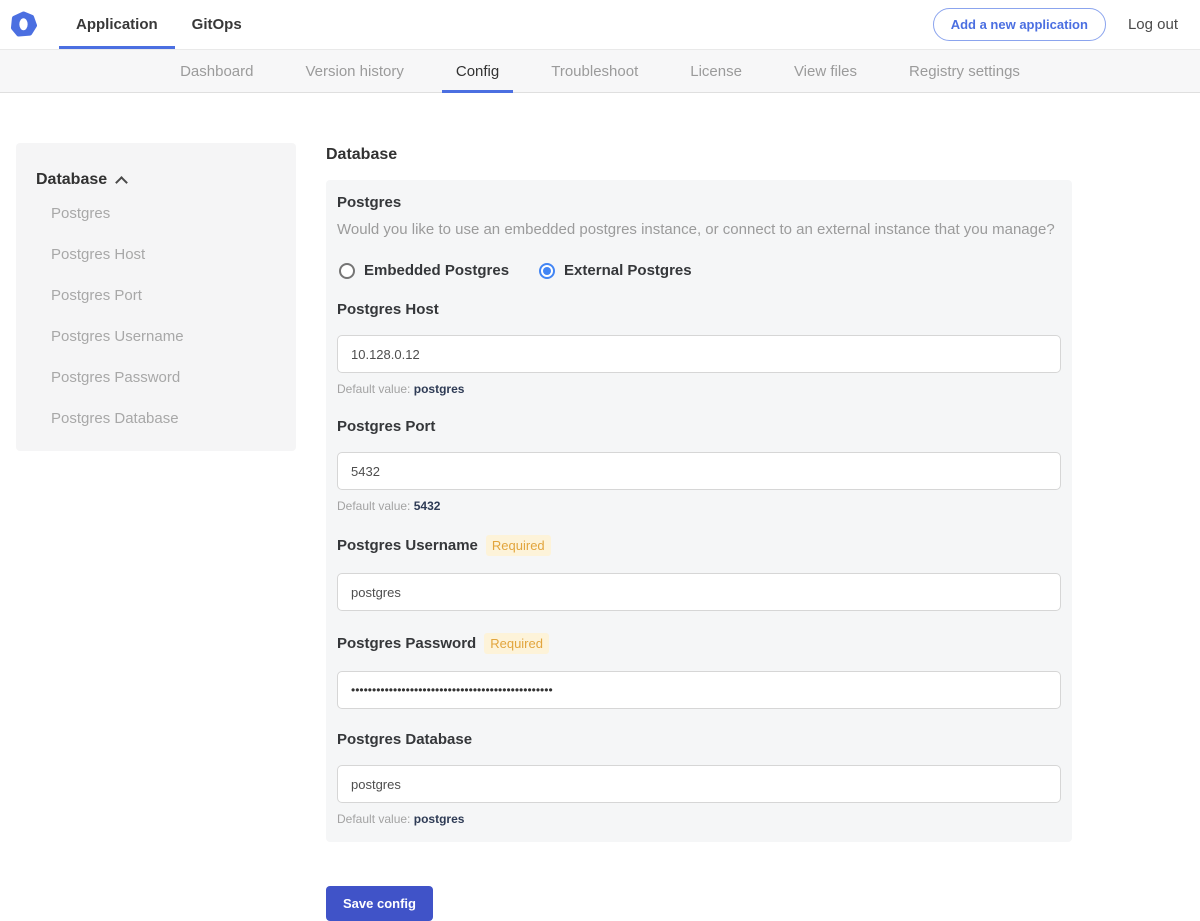  I want to click on field-postgres-port: Postgres Port Default value: 5432, so click(699, 465).